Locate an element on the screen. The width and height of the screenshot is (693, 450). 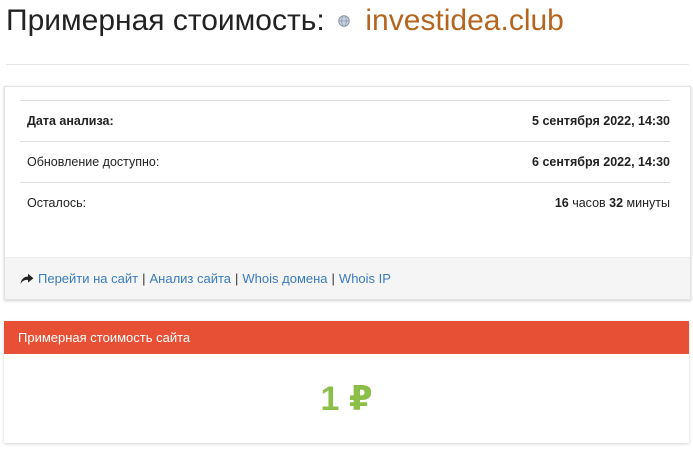
estimated-cost-value: 1 ₽ is located at coordinates (346, 398).